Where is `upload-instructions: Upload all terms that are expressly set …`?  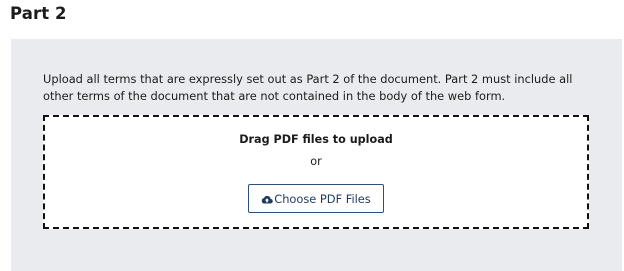
upload-instructions: Upload all terms that are expressly set … is located at coordinates (308, 87).